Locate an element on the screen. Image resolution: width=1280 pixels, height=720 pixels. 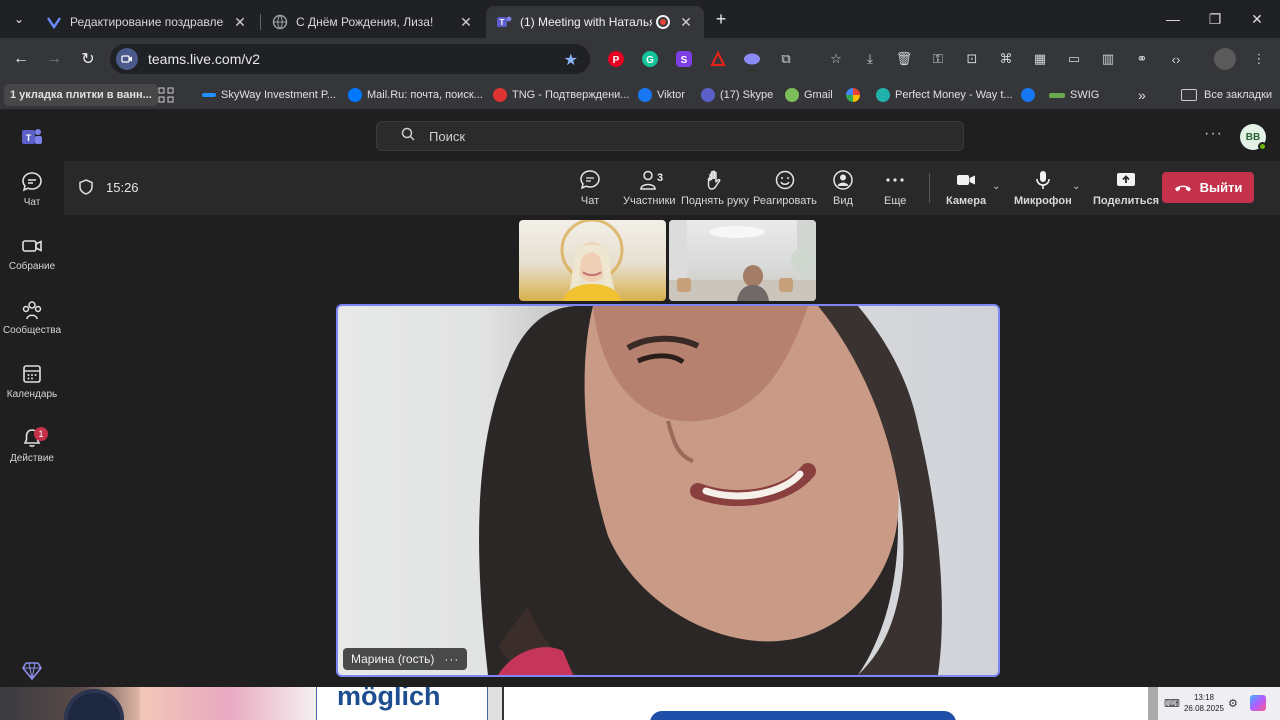
background-desktop-strip: möglich ⌨ ⚙ 13:18 26.08.2025 is located at coordinates (640, 703).